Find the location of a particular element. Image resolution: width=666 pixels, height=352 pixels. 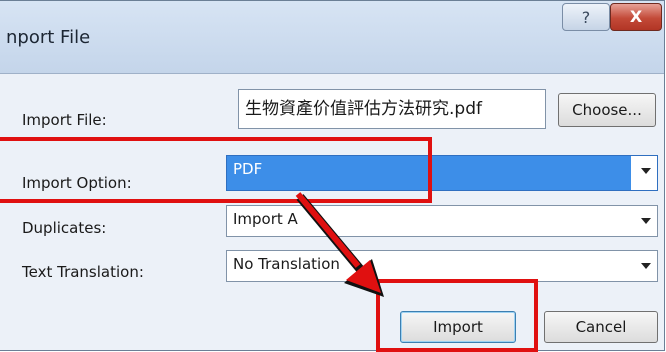

annotation-arrow-overlay is located at coordinates (339, 244).